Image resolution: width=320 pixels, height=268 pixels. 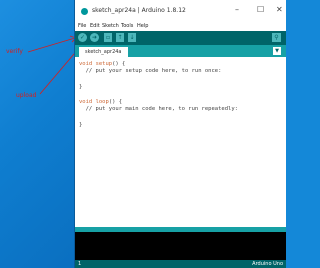 I want to click on tab-menu-button: ▼, so click(x=277, y=51).